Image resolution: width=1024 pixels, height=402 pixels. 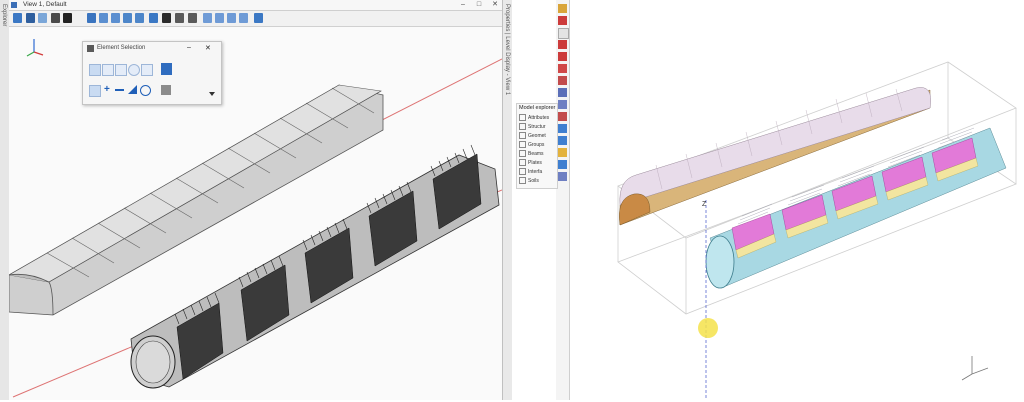 I want to click on tunnel-designer-icon, so click(x=562, y=152).